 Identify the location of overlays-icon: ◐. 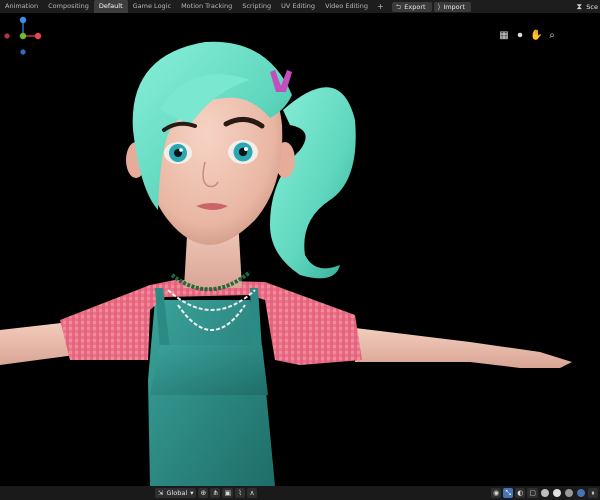
(520, 493).